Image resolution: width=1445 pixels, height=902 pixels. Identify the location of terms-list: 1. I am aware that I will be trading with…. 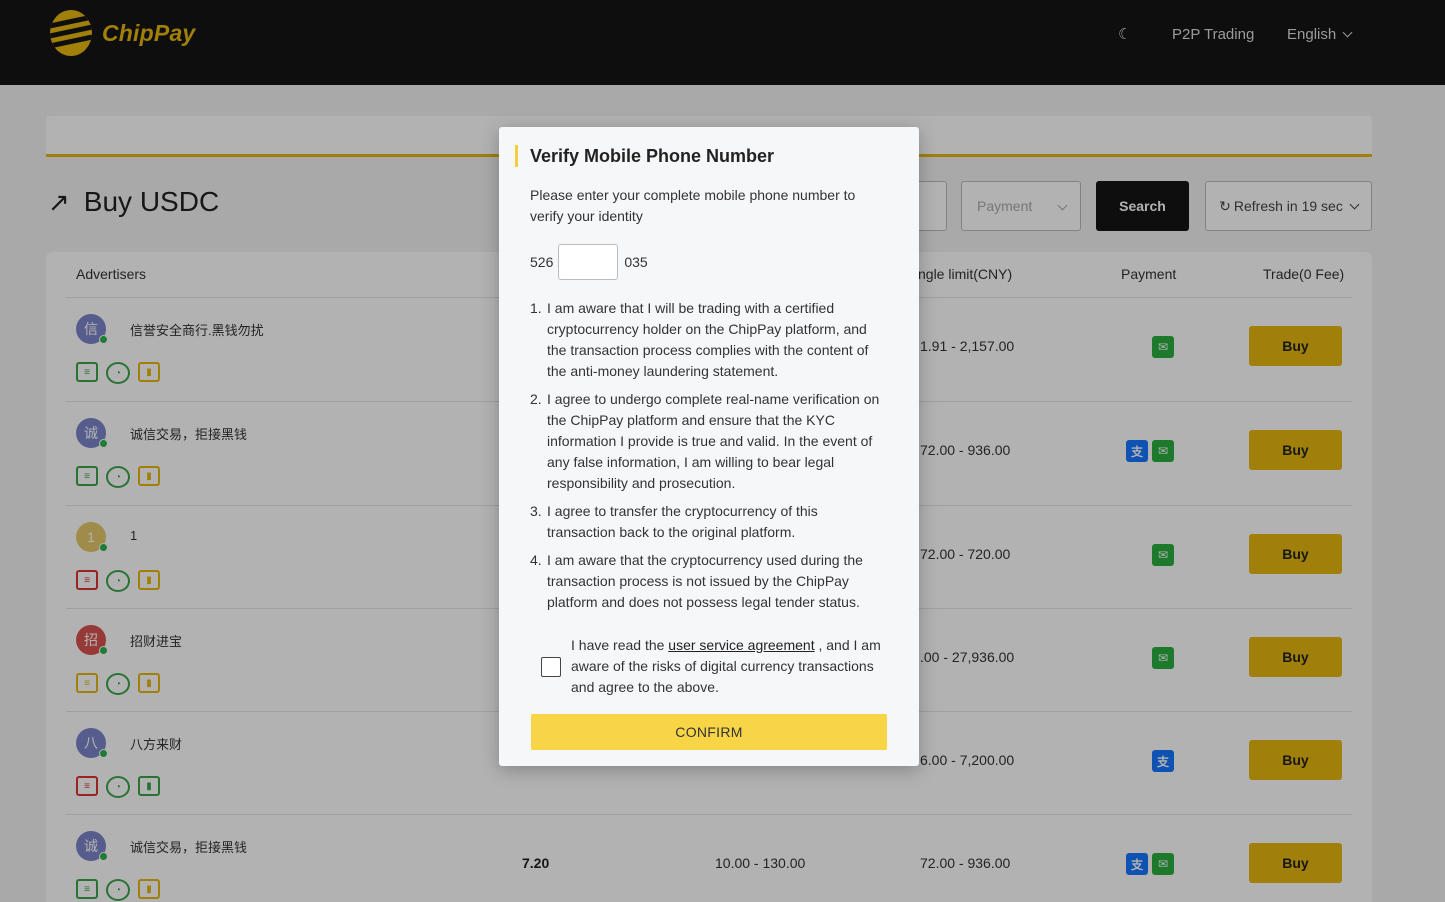
(708, 459).